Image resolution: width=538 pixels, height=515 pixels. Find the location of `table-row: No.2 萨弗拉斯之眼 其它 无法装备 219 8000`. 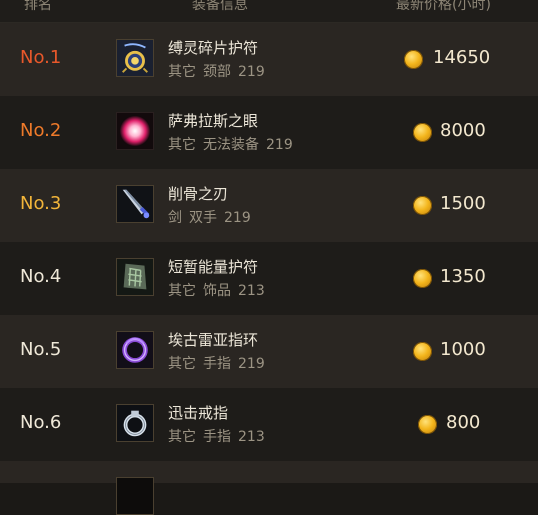

table-row: No.2 萨弗拉斯之眼 其它 无法装备 219 8000 is located at coordinates (269, 132).